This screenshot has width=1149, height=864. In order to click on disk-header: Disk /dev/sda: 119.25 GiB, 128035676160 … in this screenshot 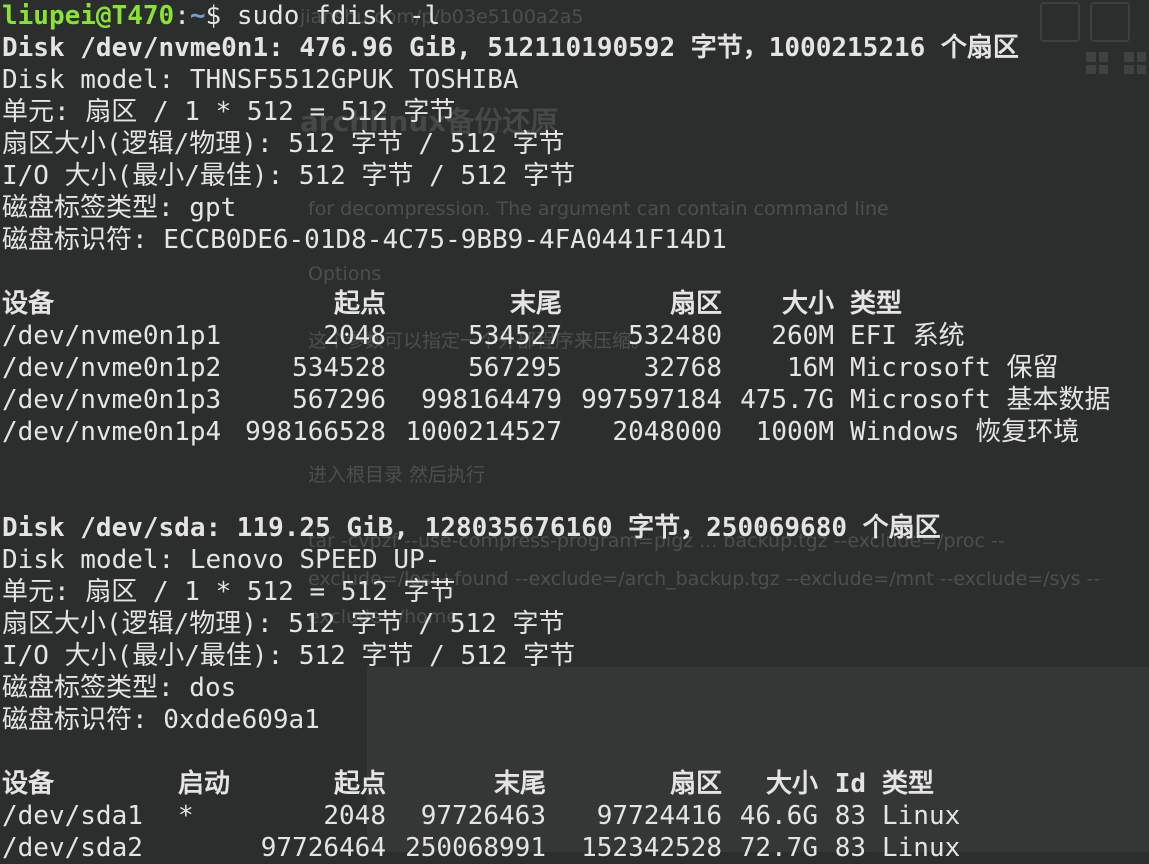, I will do `click(471, 528)`.